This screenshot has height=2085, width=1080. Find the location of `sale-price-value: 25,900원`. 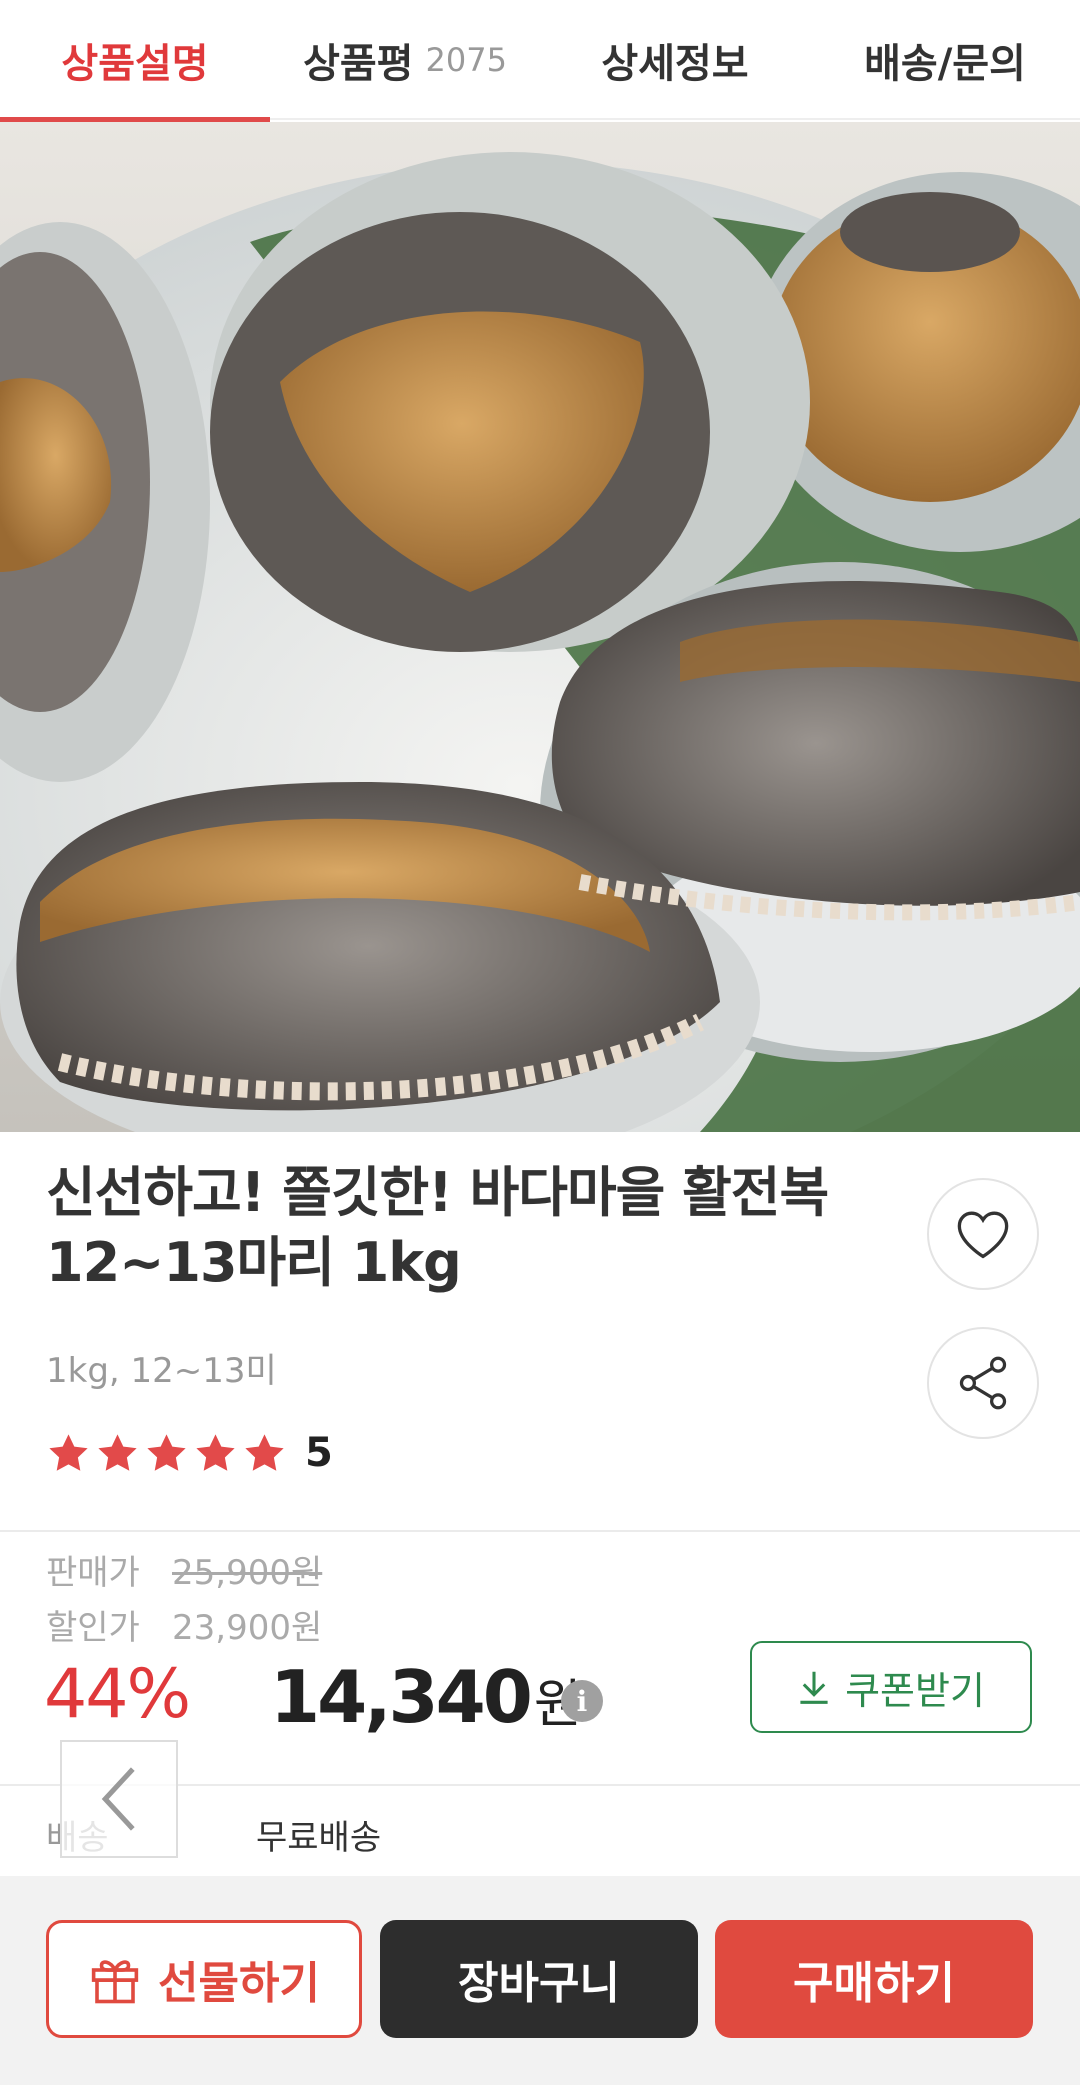

sale-price-value: 25,900원 is located at coordinates (247, 1573).